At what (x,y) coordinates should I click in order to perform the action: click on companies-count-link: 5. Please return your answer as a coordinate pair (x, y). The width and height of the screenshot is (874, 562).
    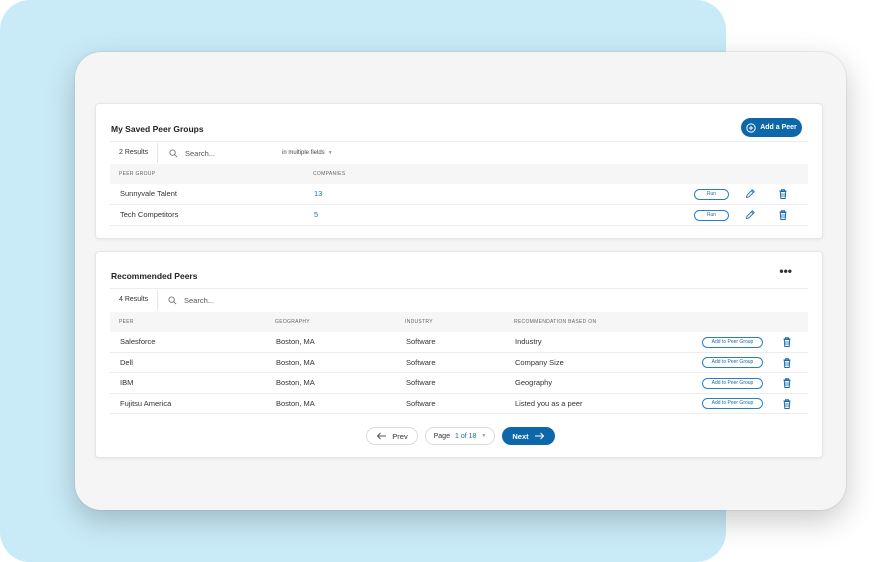
    Looking at the image, I should click on (316, 215).